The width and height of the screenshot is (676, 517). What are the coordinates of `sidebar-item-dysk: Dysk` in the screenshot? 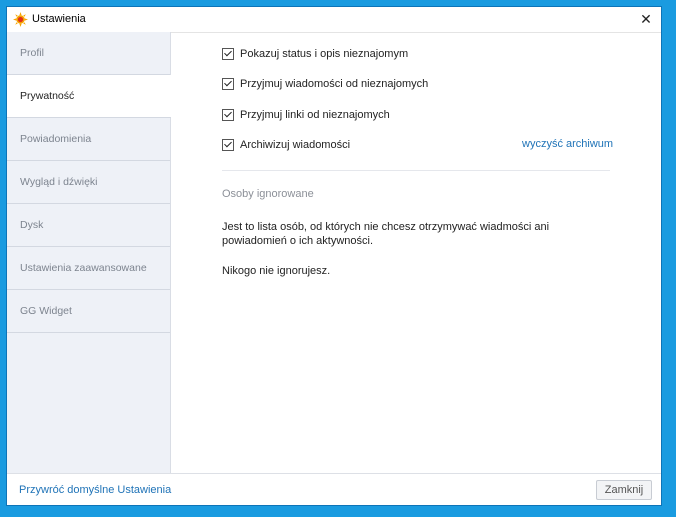 It's located at (88, 225).